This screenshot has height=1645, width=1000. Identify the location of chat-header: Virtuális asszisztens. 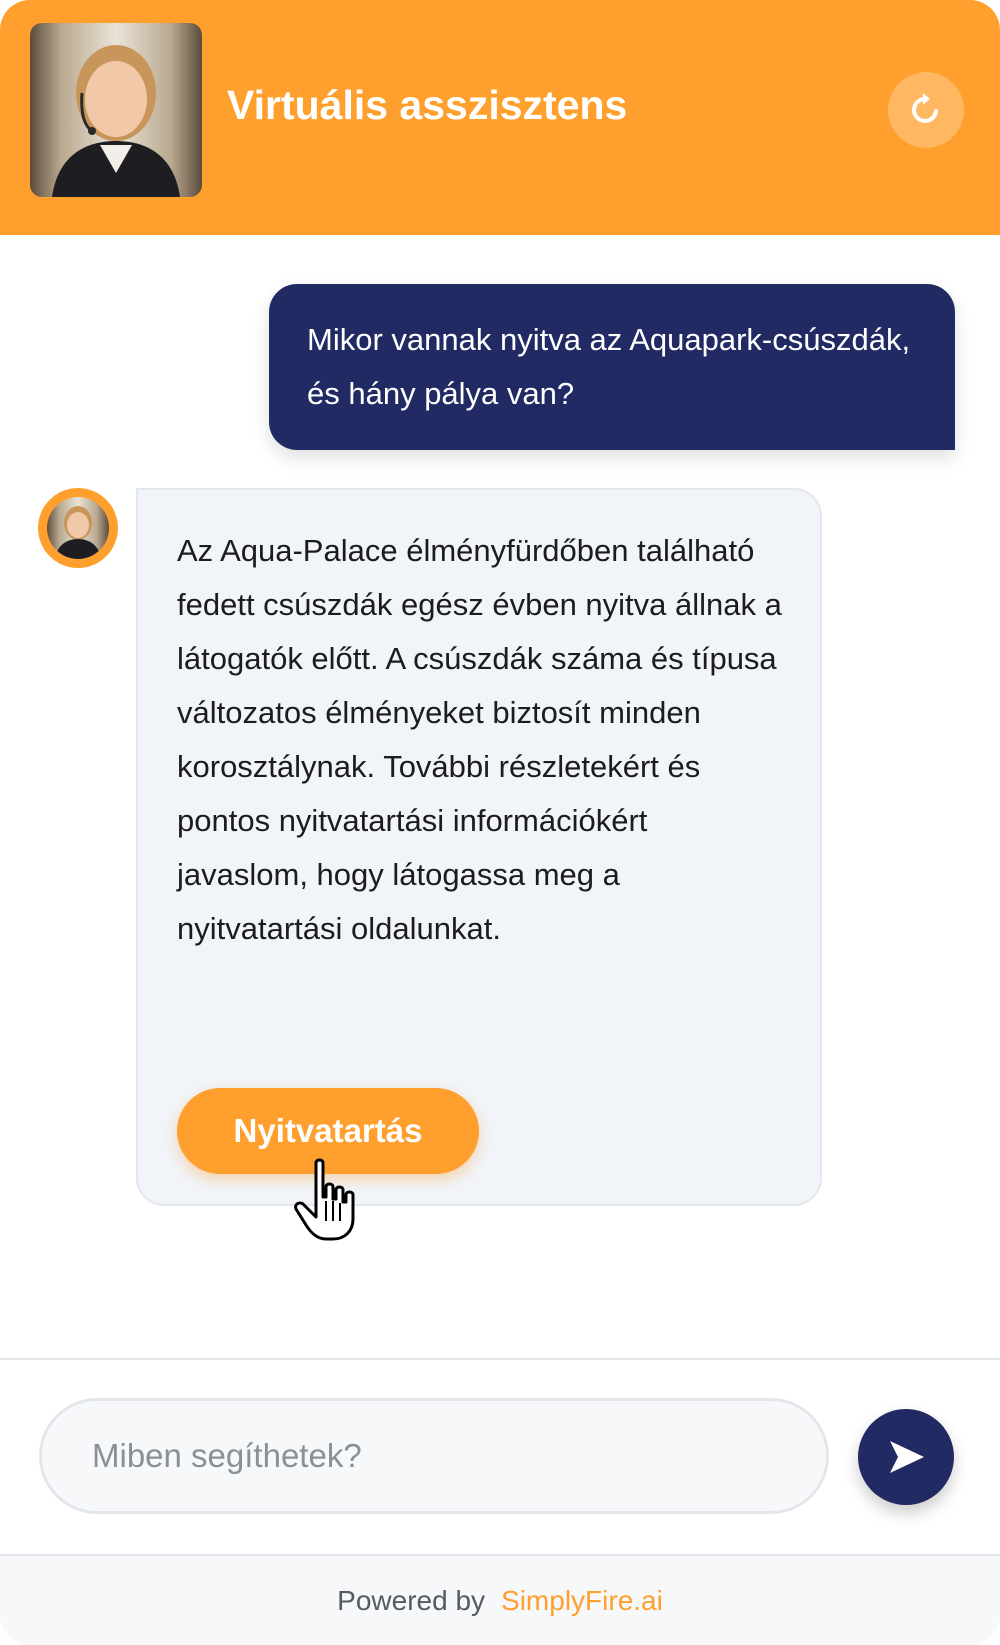
(500, 117).